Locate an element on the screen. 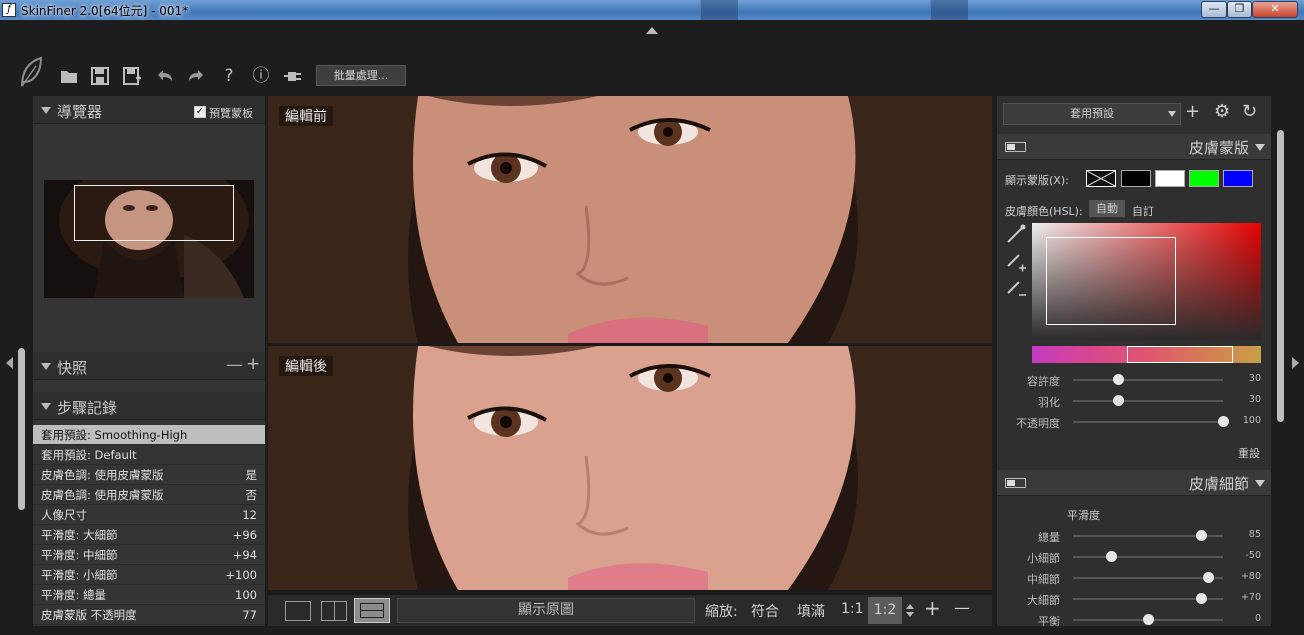  folder-open-icon is located at coordinates (69, 76).